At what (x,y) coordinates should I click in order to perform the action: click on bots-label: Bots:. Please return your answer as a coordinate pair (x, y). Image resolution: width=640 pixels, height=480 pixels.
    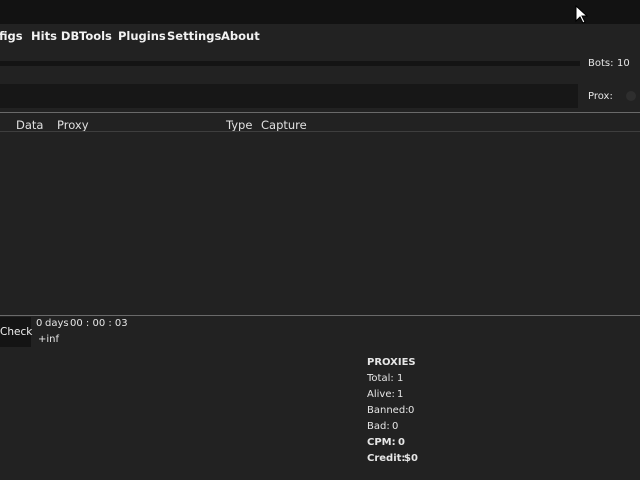
    Looking at the image, I should click on (601, 63).